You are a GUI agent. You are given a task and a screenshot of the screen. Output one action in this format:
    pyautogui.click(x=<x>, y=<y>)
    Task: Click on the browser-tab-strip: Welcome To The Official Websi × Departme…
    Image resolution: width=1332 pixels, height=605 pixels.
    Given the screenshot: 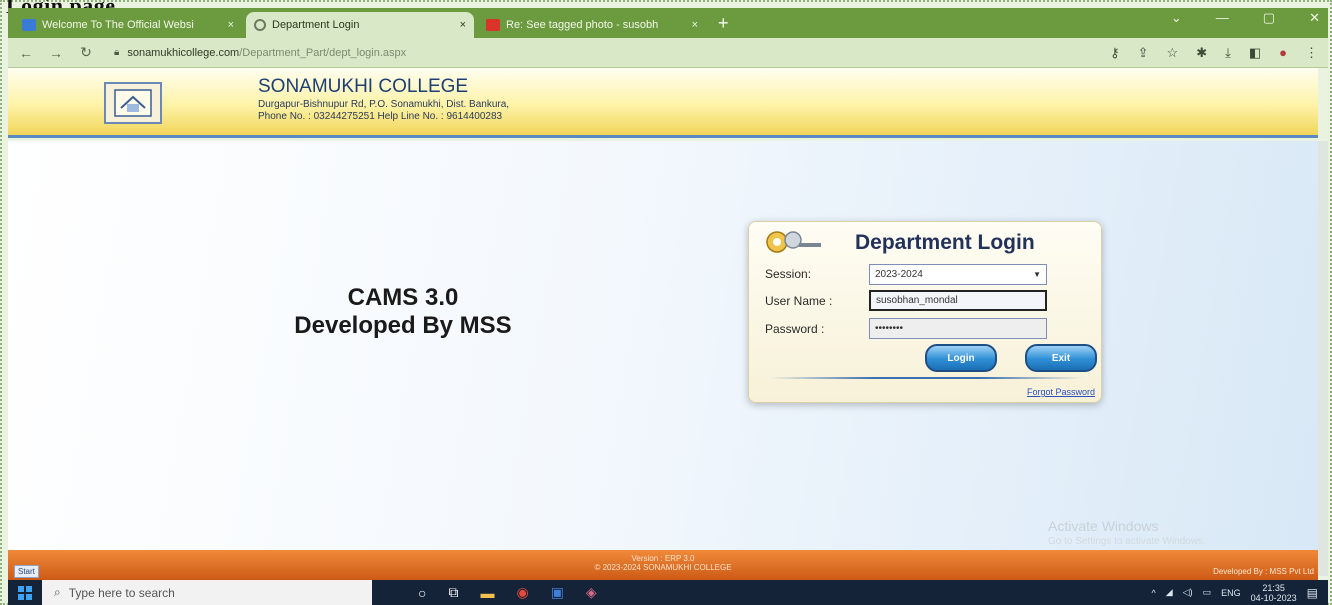 What is the action you would take?
    pyautogui.click(x=668, y=23)
    